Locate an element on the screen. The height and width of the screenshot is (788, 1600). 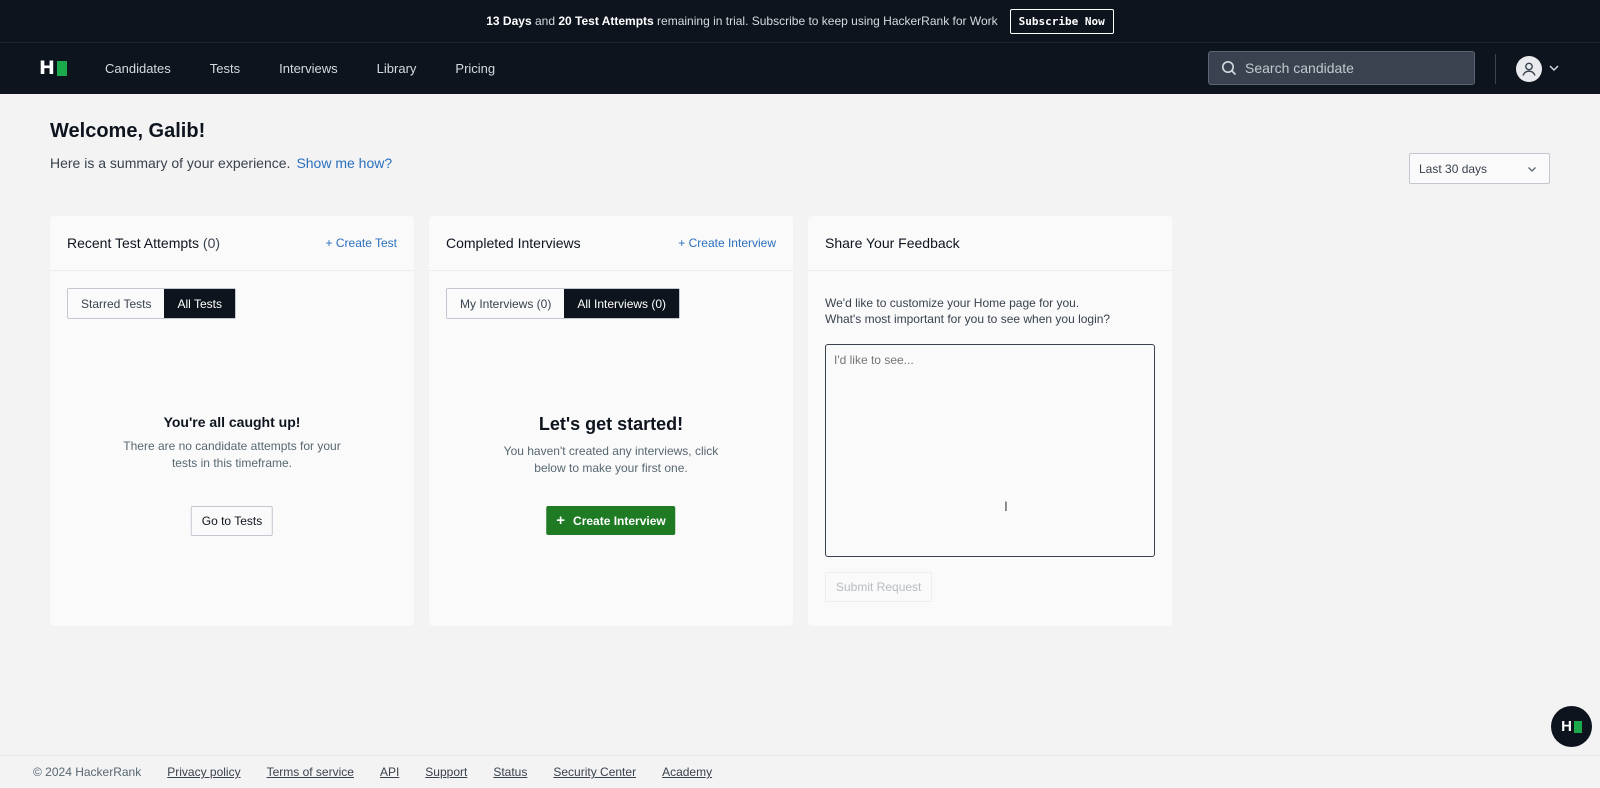
nav-tests: Tests is located at coordinates (225, 68).